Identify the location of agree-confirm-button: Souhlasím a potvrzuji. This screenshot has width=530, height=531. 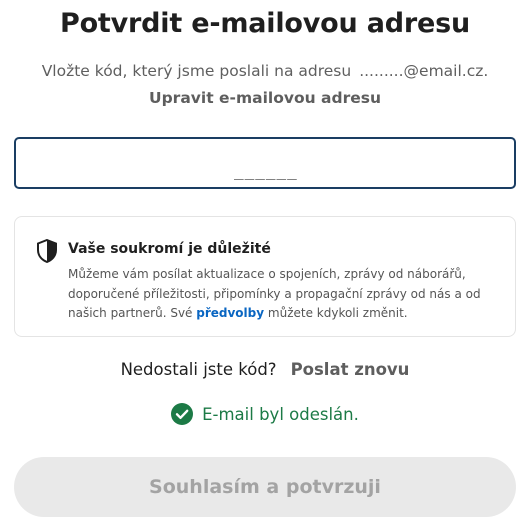
(265, 487).